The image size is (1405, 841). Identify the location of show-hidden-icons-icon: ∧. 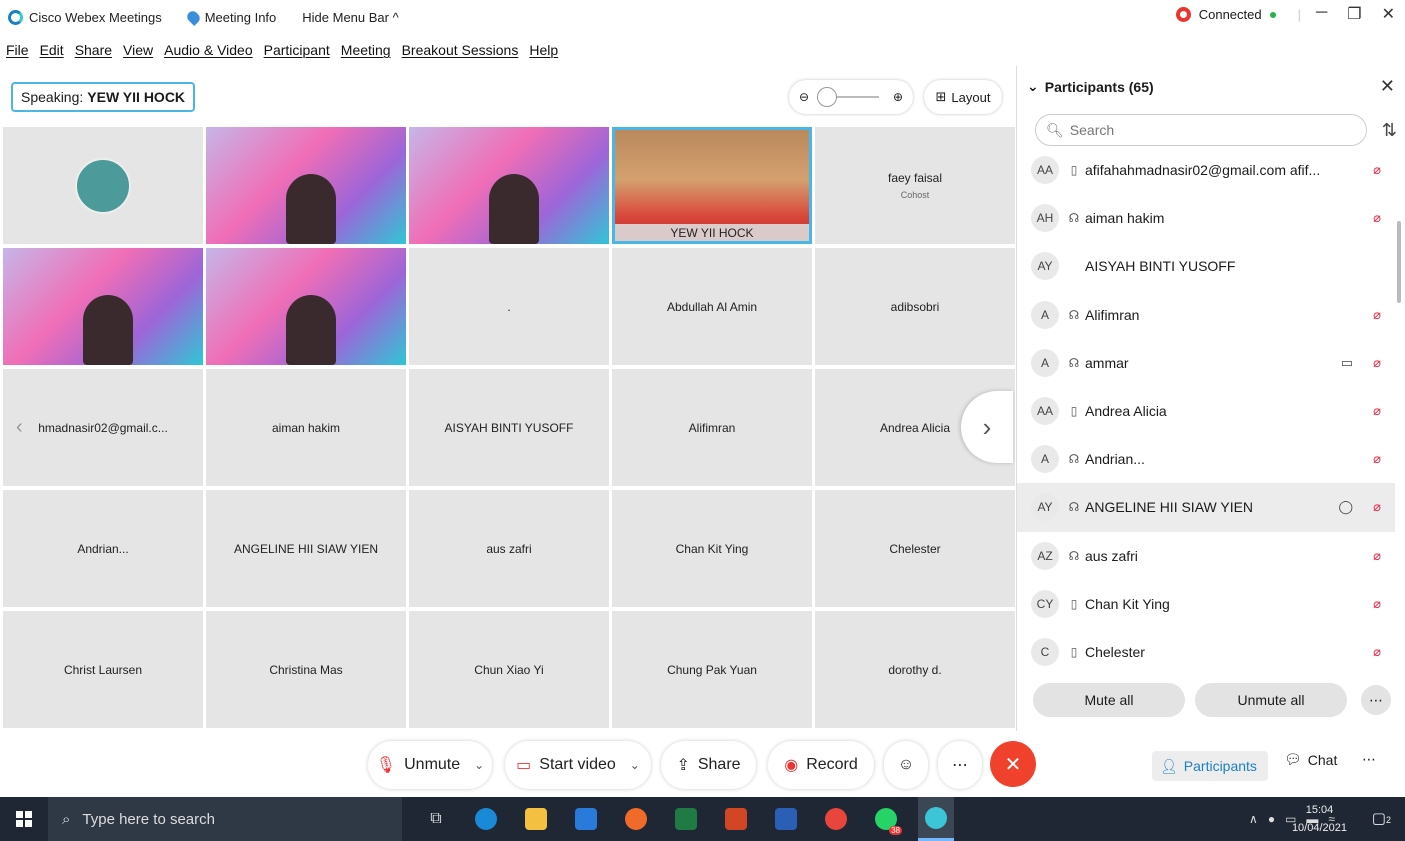
(1253, 819).